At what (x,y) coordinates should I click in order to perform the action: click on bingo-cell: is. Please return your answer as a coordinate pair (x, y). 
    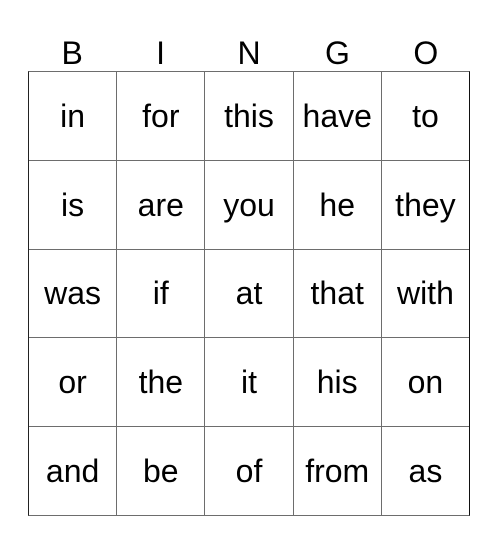
    Looking at the image, I should click on (73, 204).